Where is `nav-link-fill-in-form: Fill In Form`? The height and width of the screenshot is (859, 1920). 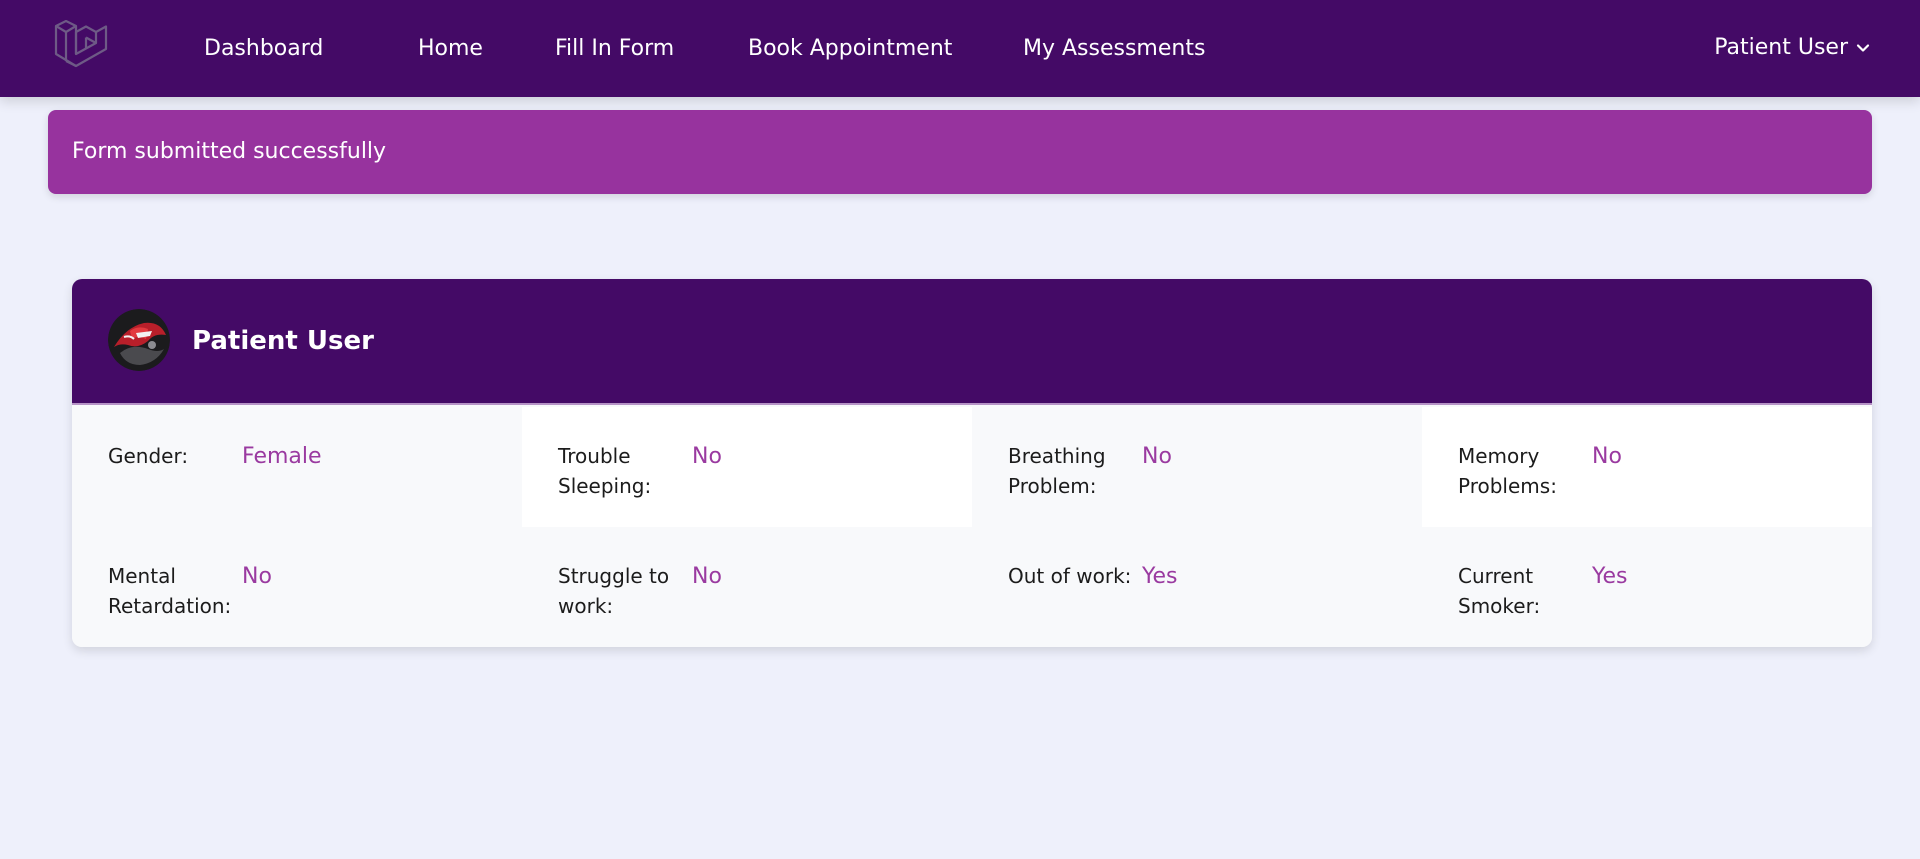
nav-link-fill-in-form: Fill In Form is located at coordinates (614, 49).